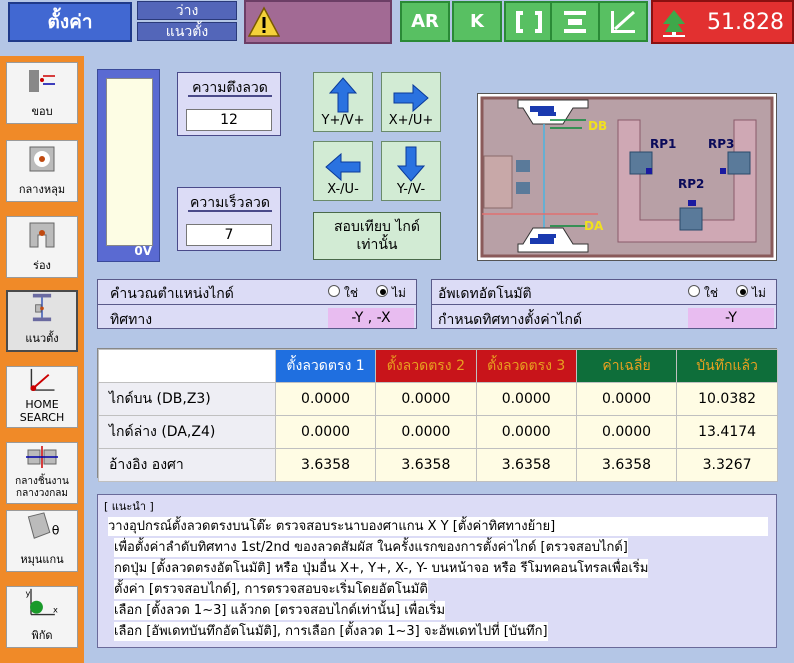 This screenshot has height=663, width=794. What do you see at coordinates (187, 366) in the screenshot?
I see `table-corner` at bounding box center [187, 366].